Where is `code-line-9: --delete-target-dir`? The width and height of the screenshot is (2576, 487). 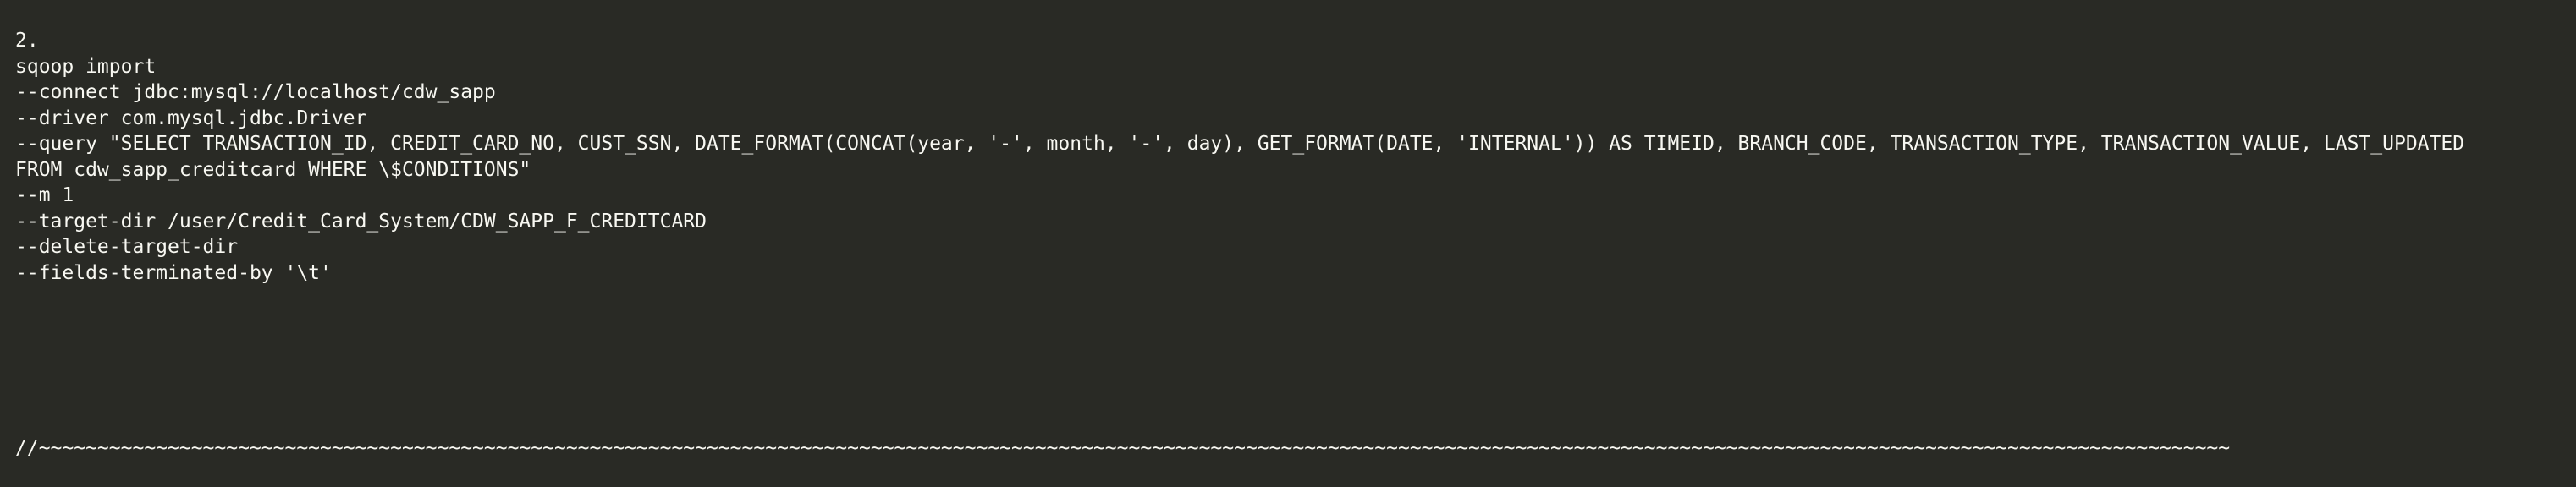 code-line-9: --delete-target-dir is located at coordinates (1287, 247).